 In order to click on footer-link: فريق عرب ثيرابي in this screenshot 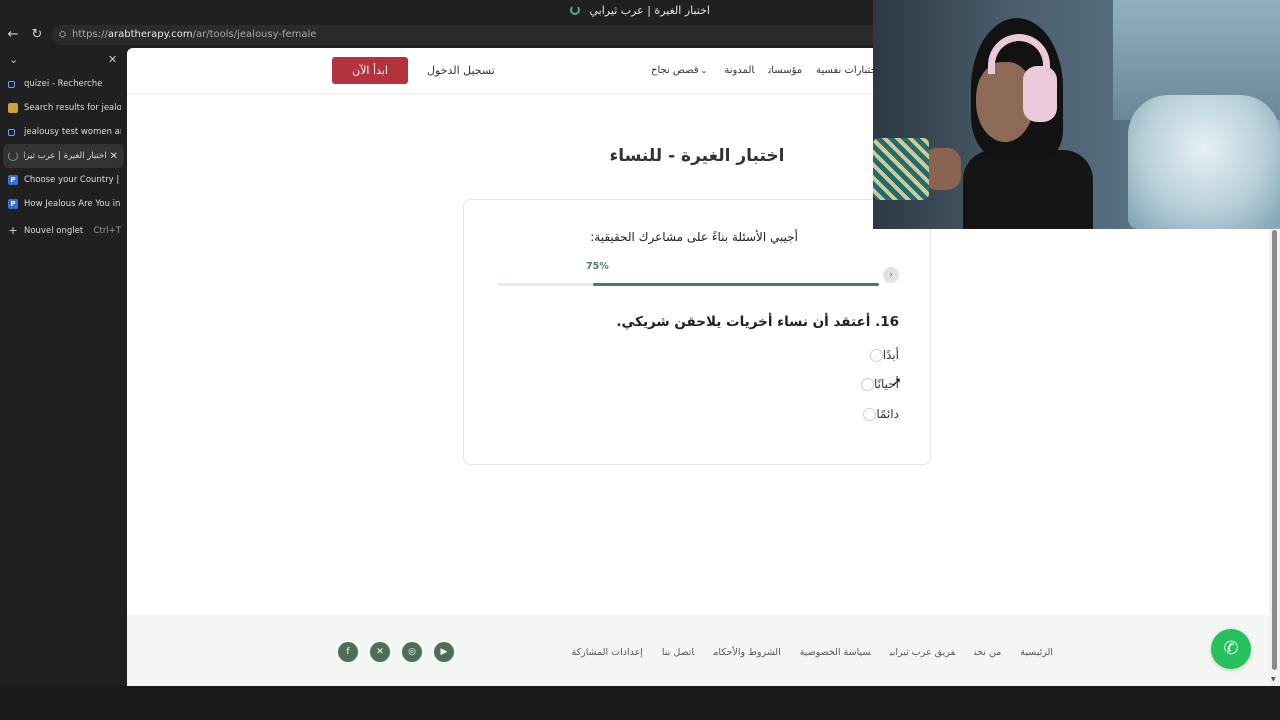, I will do `click(922, 652)`.